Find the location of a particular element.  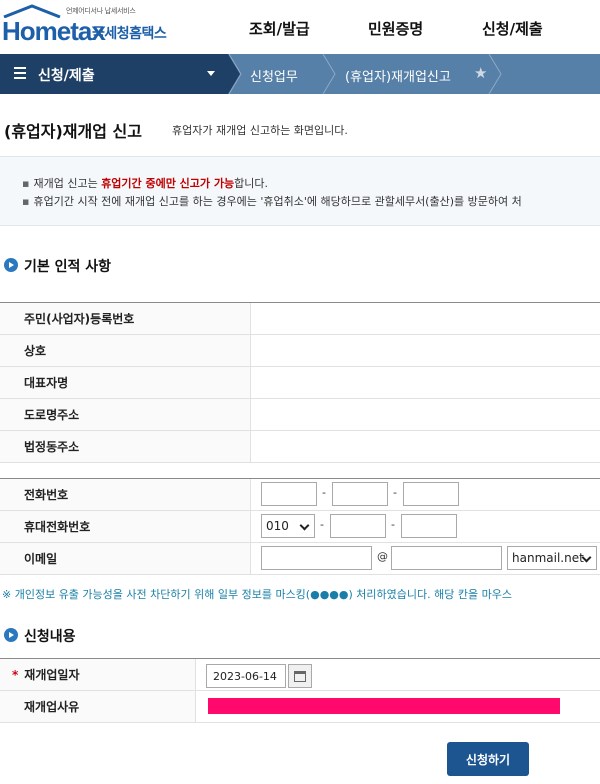

mobile-prefix-select: 010 is located at coordinates (288, 526).